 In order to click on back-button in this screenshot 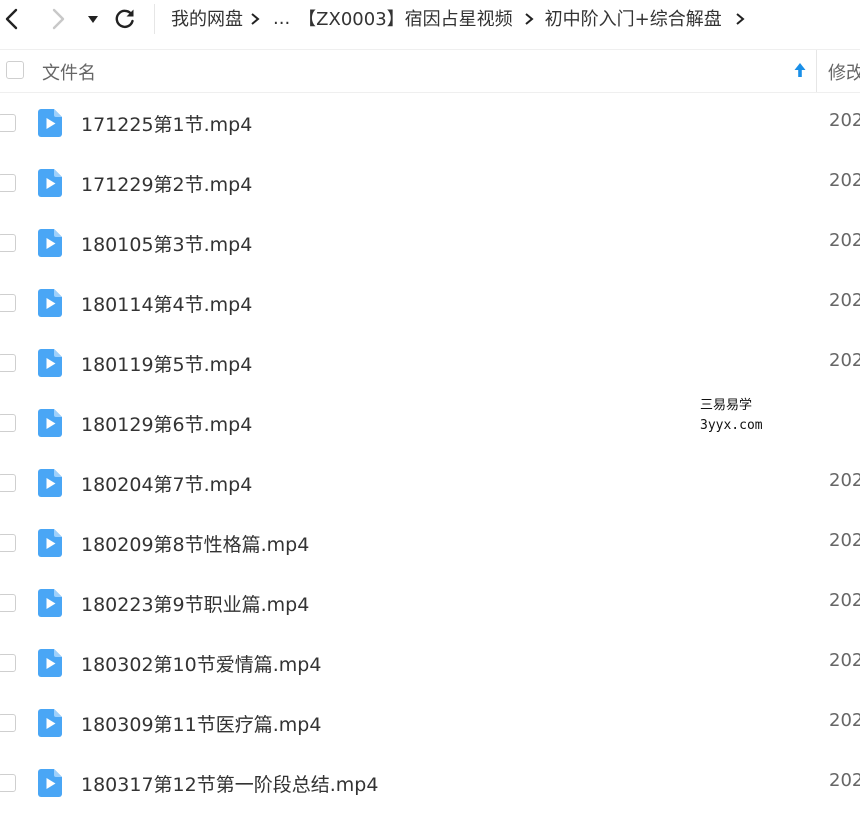, I will do `click(14, 19)`.